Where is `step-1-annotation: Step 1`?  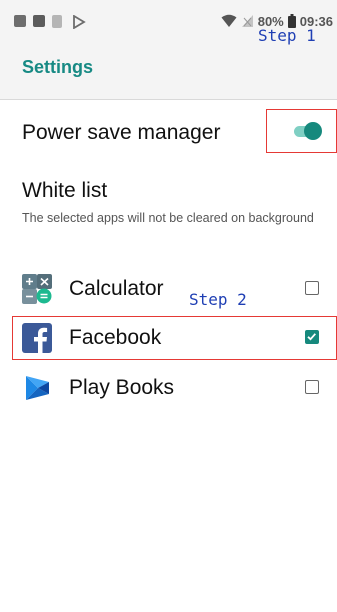 step-1-annotation: Step 1 is located at coordinates (287, 35).